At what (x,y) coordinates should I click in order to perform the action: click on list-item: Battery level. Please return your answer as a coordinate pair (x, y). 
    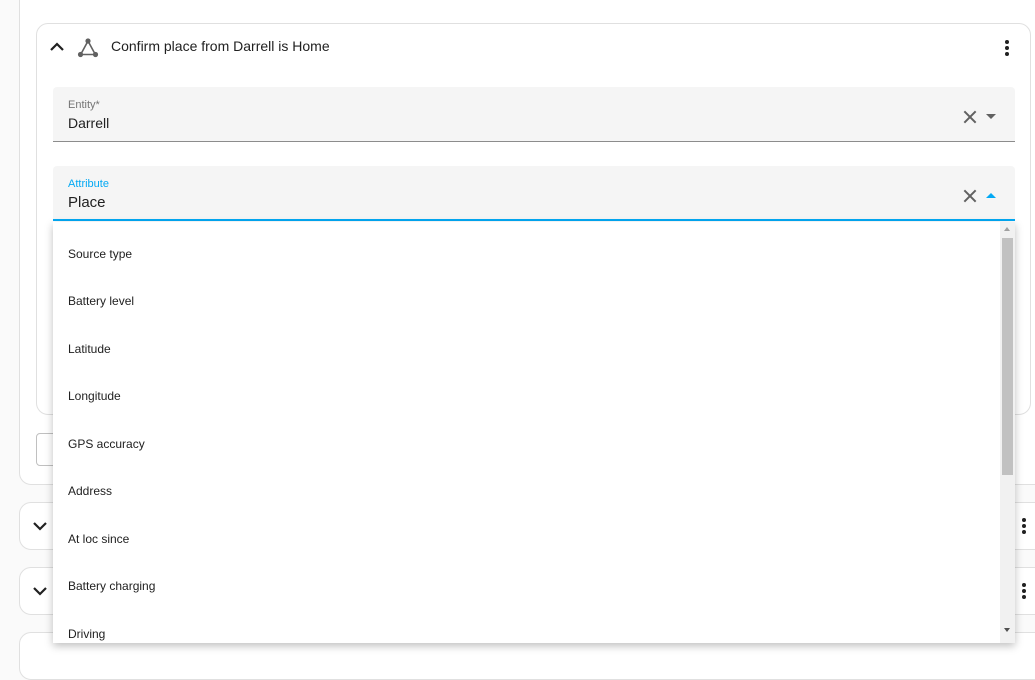
    Looking at the image, I should click on (101, 301).